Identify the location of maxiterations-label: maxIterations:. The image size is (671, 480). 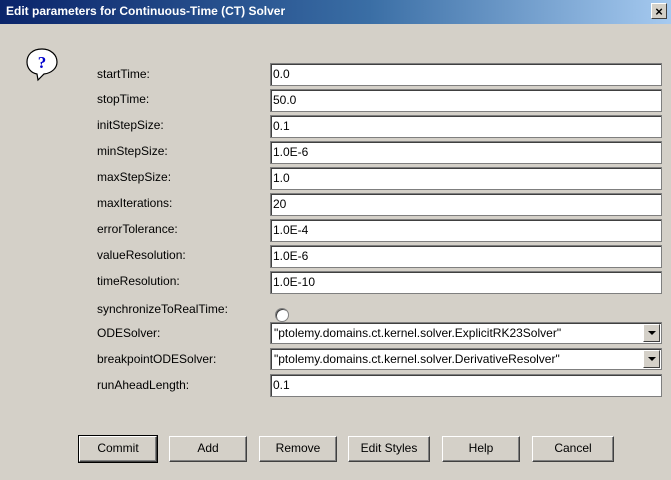
(135, 203).